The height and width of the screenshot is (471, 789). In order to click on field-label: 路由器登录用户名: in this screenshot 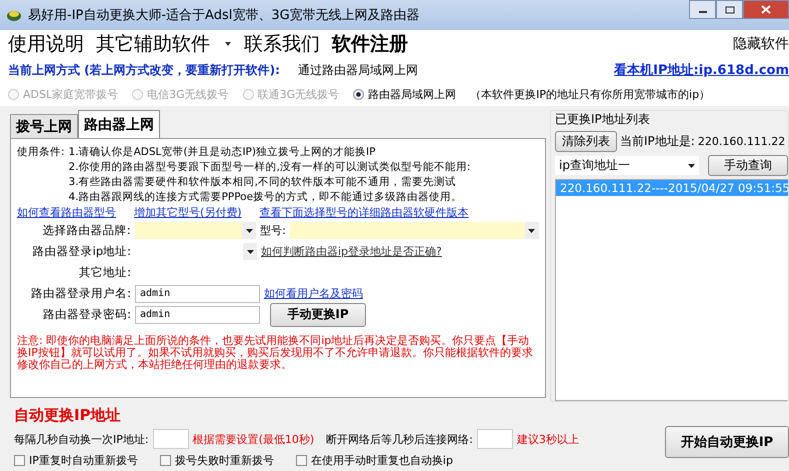, I will do `click(80, 293)`.